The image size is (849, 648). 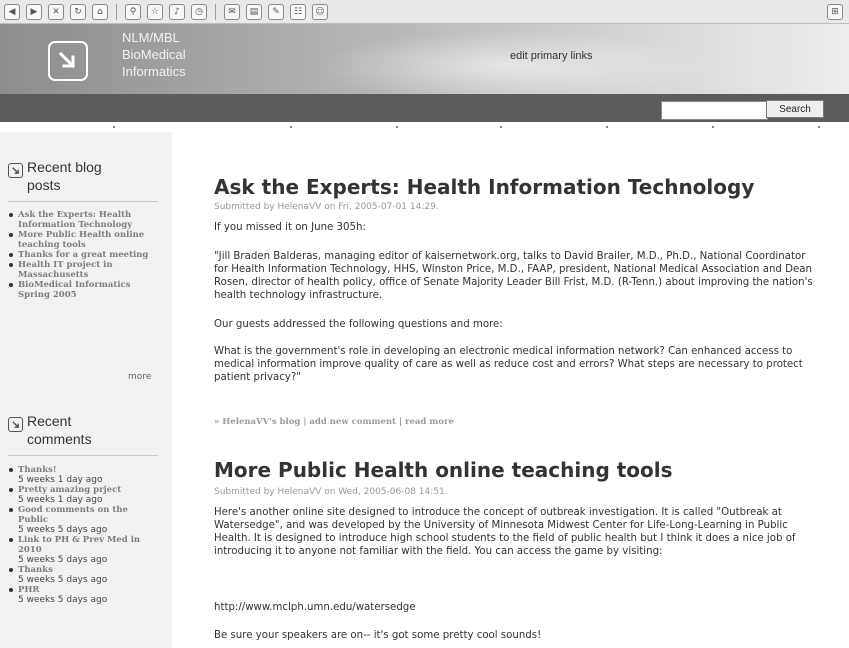 I want to click on toolbar-right: ⊞, so click(x=838, y=11).